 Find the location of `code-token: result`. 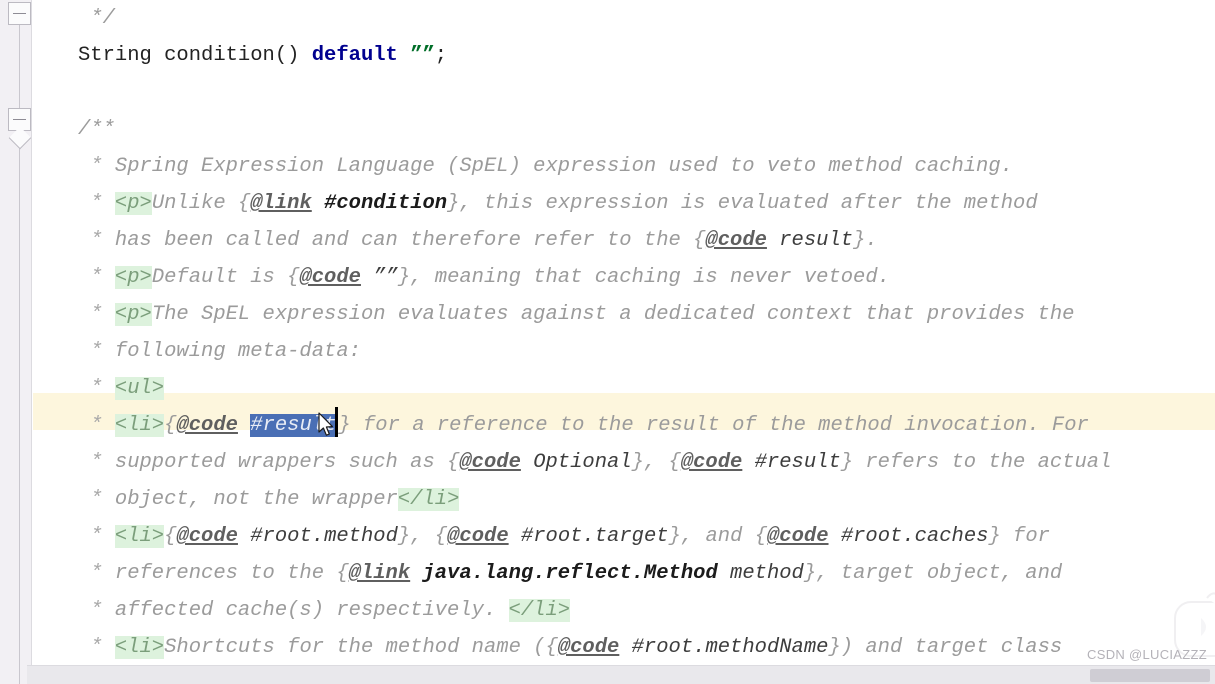

code-token: result is located at coordinates (810, 240).